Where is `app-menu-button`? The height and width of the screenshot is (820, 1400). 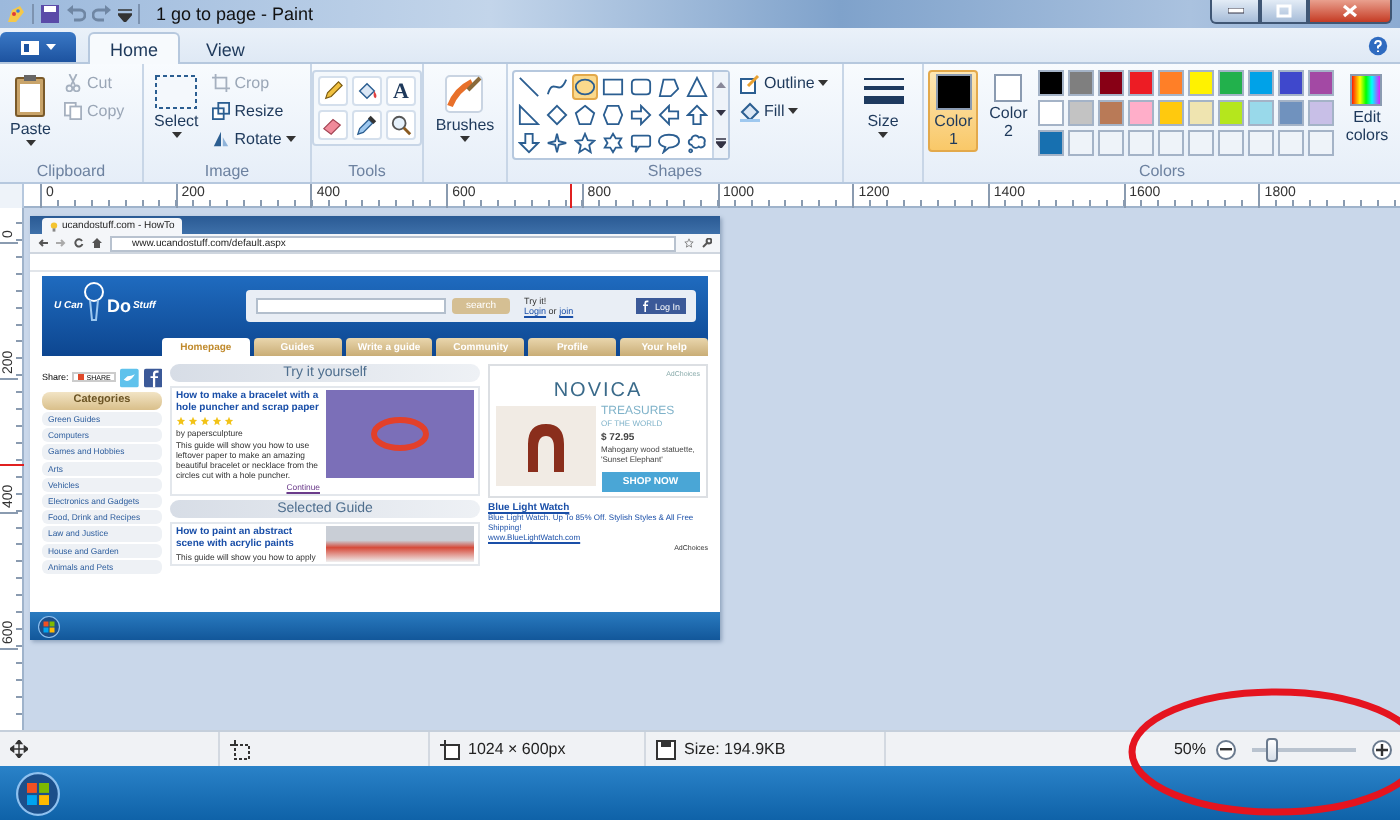 app-menu-button is located at coordinates (38, 47).